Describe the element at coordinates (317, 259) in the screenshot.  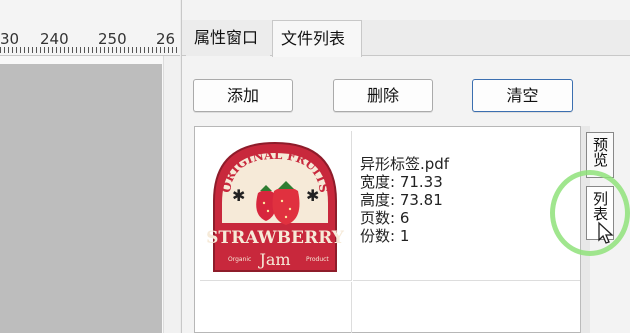
I see `label-right-small: Product` at that location.